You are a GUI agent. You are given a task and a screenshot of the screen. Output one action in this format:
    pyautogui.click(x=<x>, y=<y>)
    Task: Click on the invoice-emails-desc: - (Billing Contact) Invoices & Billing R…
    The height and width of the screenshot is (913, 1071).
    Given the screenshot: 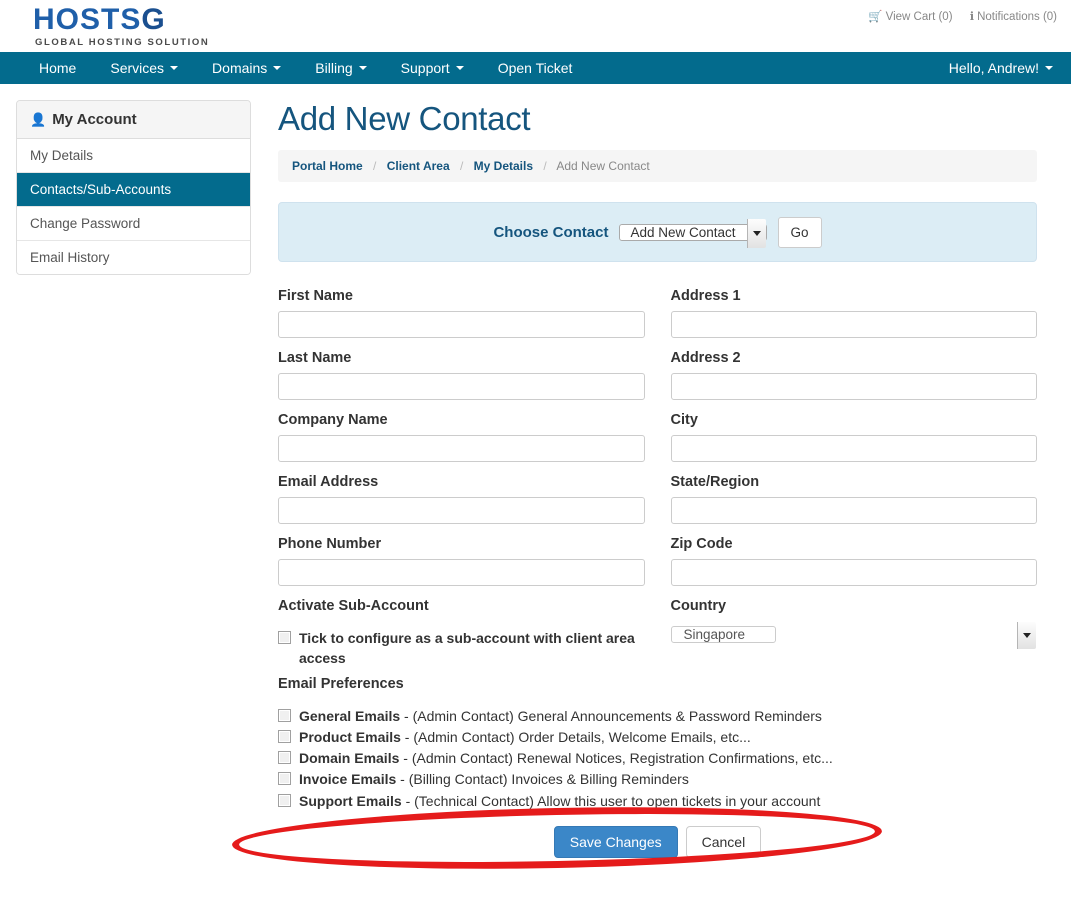 What is the action you would take?
    pyautogui.click(x=542, y=779)
    